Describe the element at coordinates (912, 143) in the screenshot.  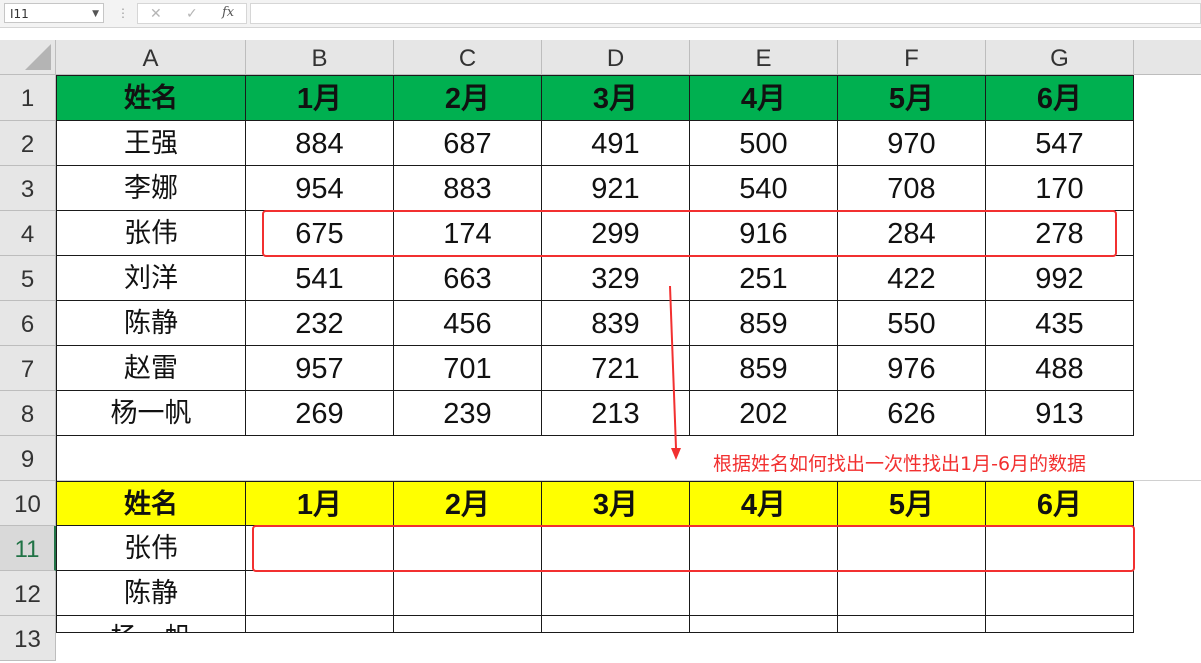
I see `t1-value-cell: 970` at that location.